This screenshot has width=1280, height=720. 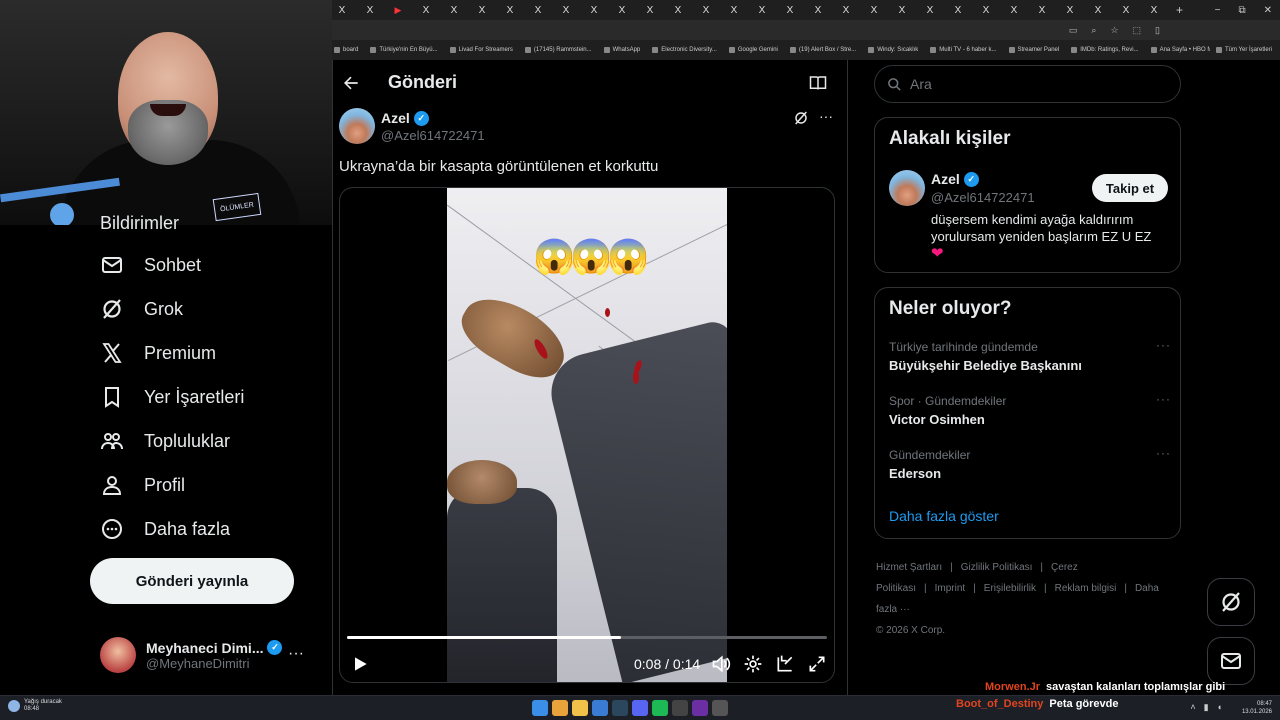 I want to click on volume-tray-icon: ◖, so click(x=1219, y=707).